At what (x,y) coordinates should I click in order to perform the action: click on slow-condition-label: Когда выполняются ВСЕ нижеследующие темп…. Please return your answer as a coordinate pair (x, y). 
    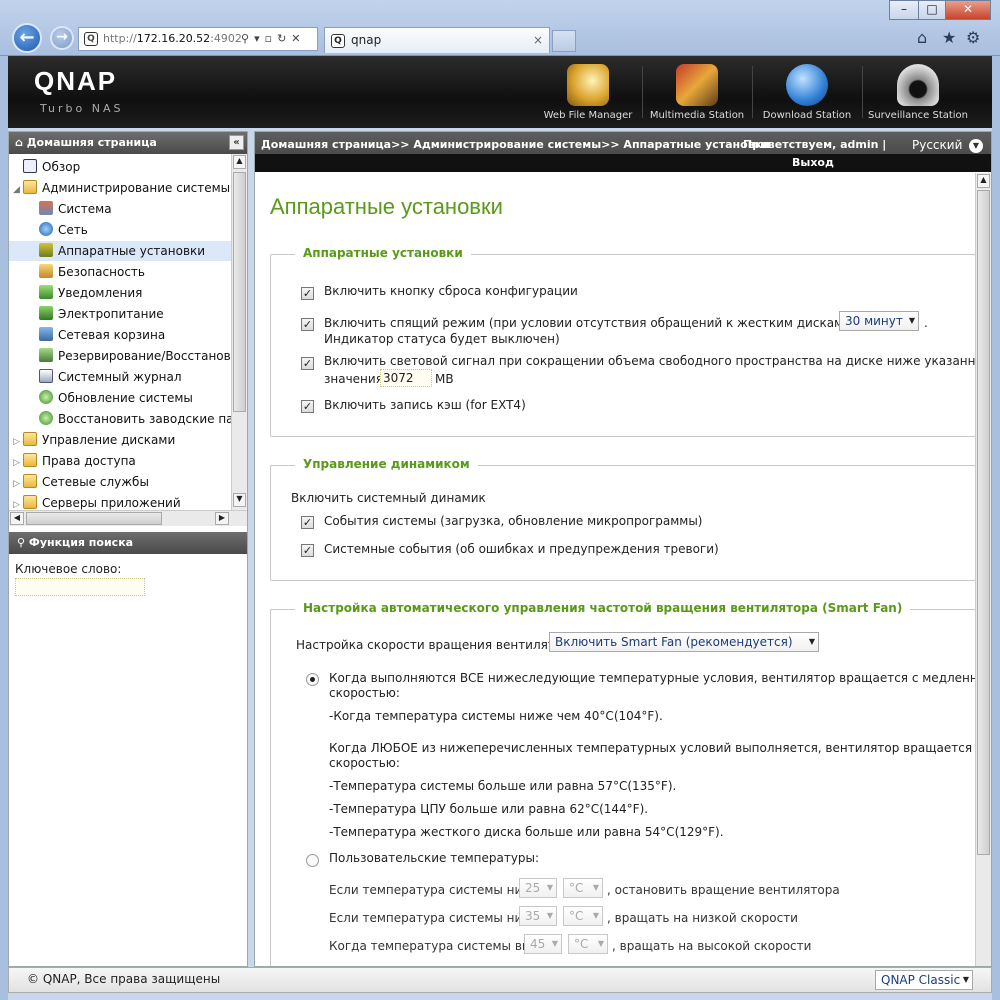
    Looking at the image, I should click on (652, 678).